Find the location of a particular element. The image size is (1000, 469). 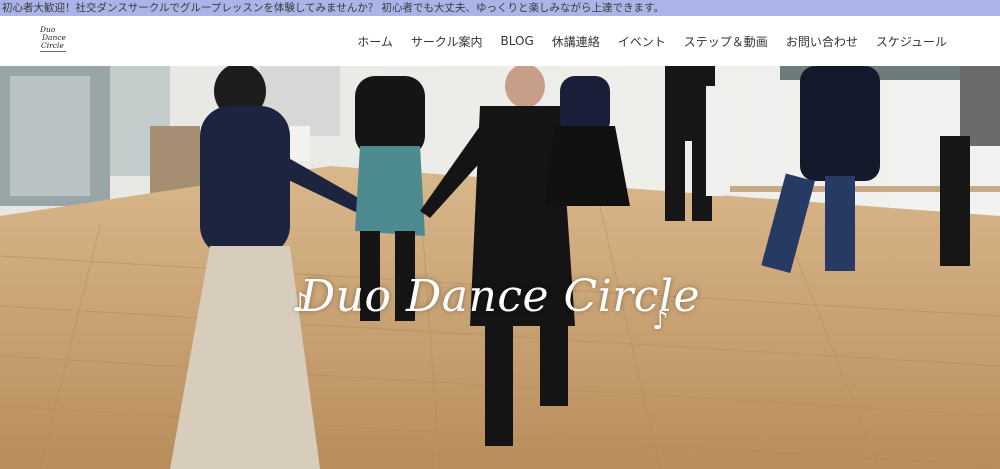

nav-item-steps-videos: ステップ＆動画 is located at coordinates (726, 41).